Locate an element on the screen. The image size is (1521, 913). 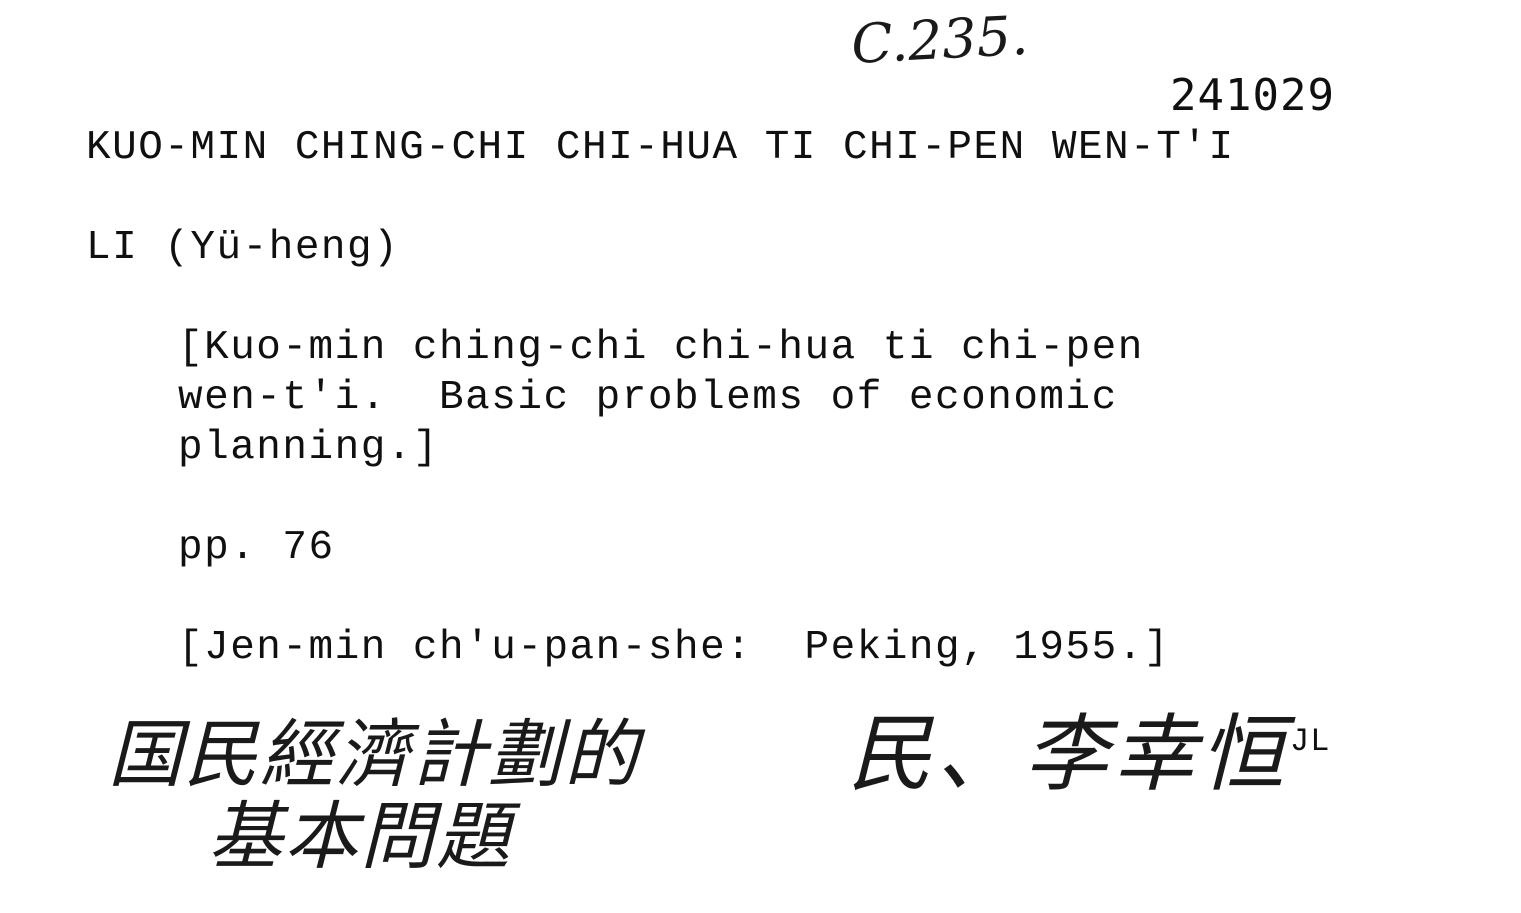
bracketed-title-line-2: wen-t'i. Basic problems of economic is located at coordinates (648, 398).